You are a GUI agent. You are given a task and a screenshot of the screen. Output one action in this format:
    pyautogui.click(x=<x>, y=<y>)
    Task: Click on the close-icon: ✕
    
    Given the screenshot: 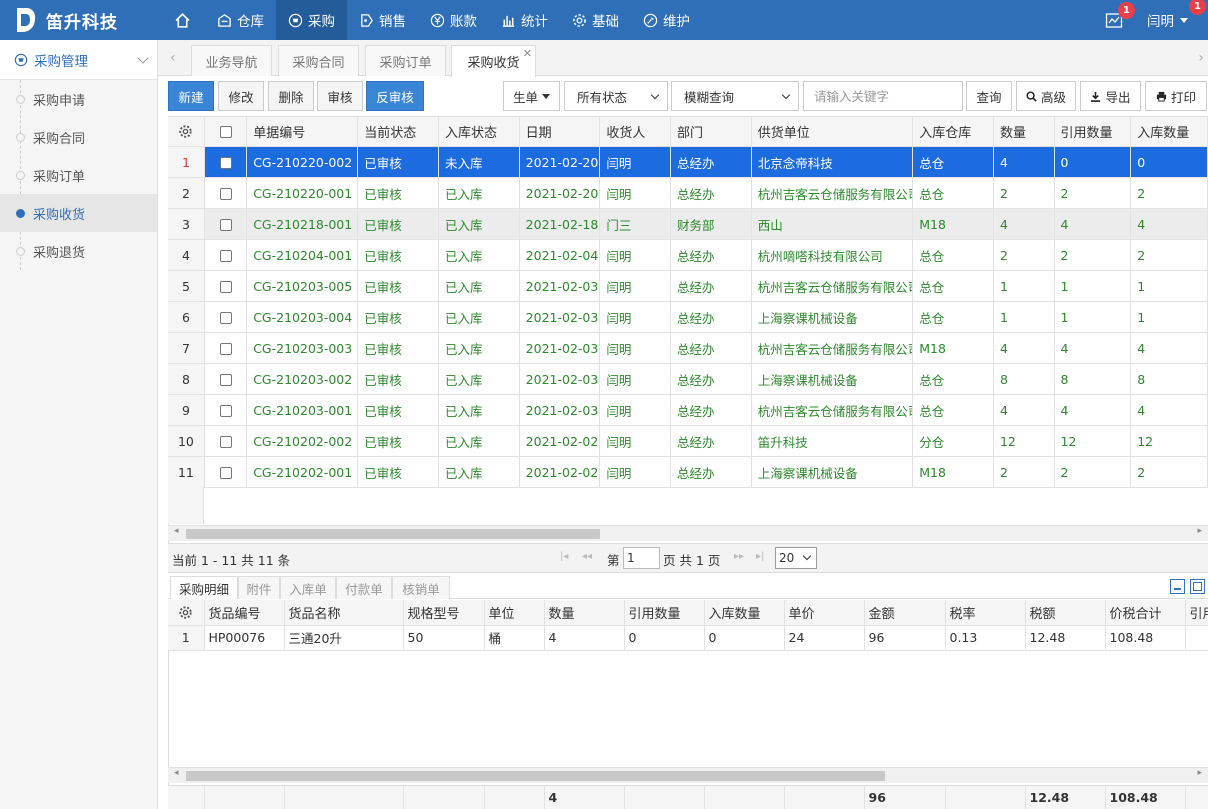 What is the action you would take?
    pyautogui.click(x=527, y=53)
    